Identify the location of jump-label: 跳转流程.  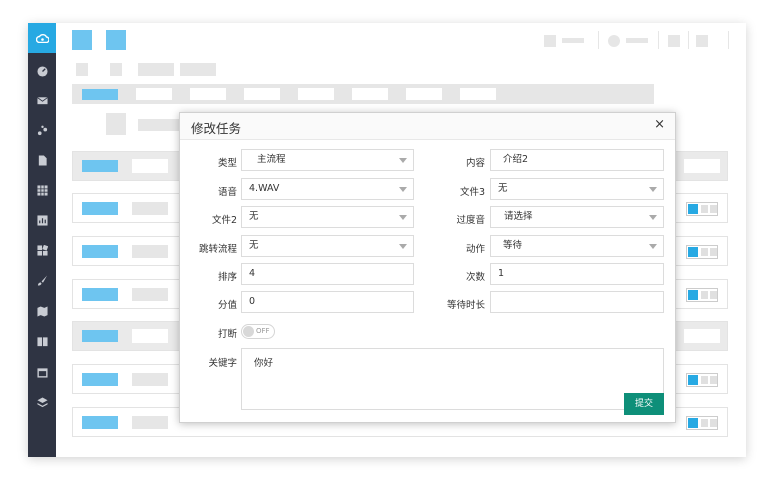
(217, 249).